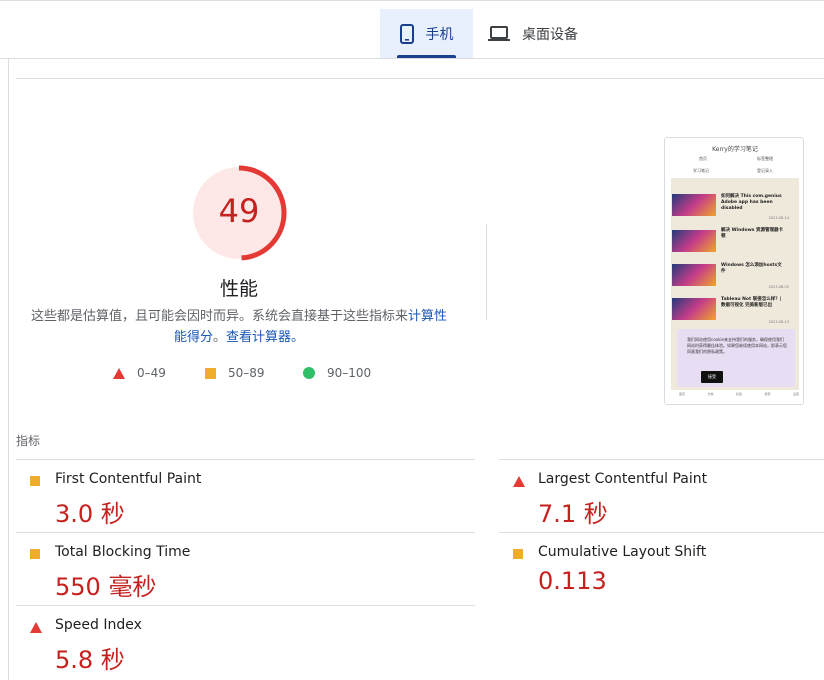 The width and height of the screenshot is (824, 680). I want to click on view-calculator-link: 查看计算器。, so click(265, 337).